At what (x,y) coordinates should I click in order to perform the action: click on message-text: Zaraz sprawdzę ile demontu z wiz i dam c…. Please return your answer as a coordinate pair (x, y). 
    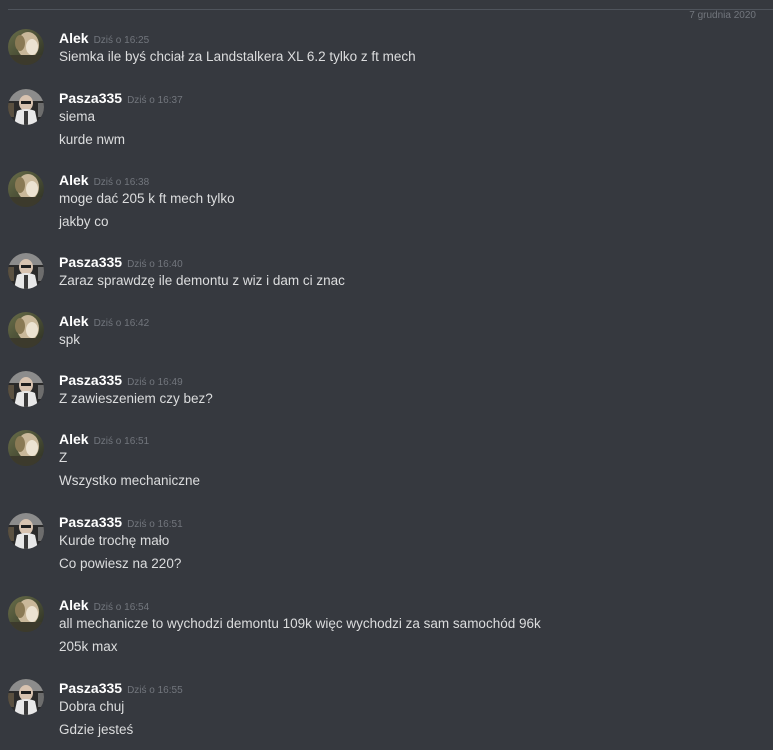
    Looking at the image, I should click on (202, 280).